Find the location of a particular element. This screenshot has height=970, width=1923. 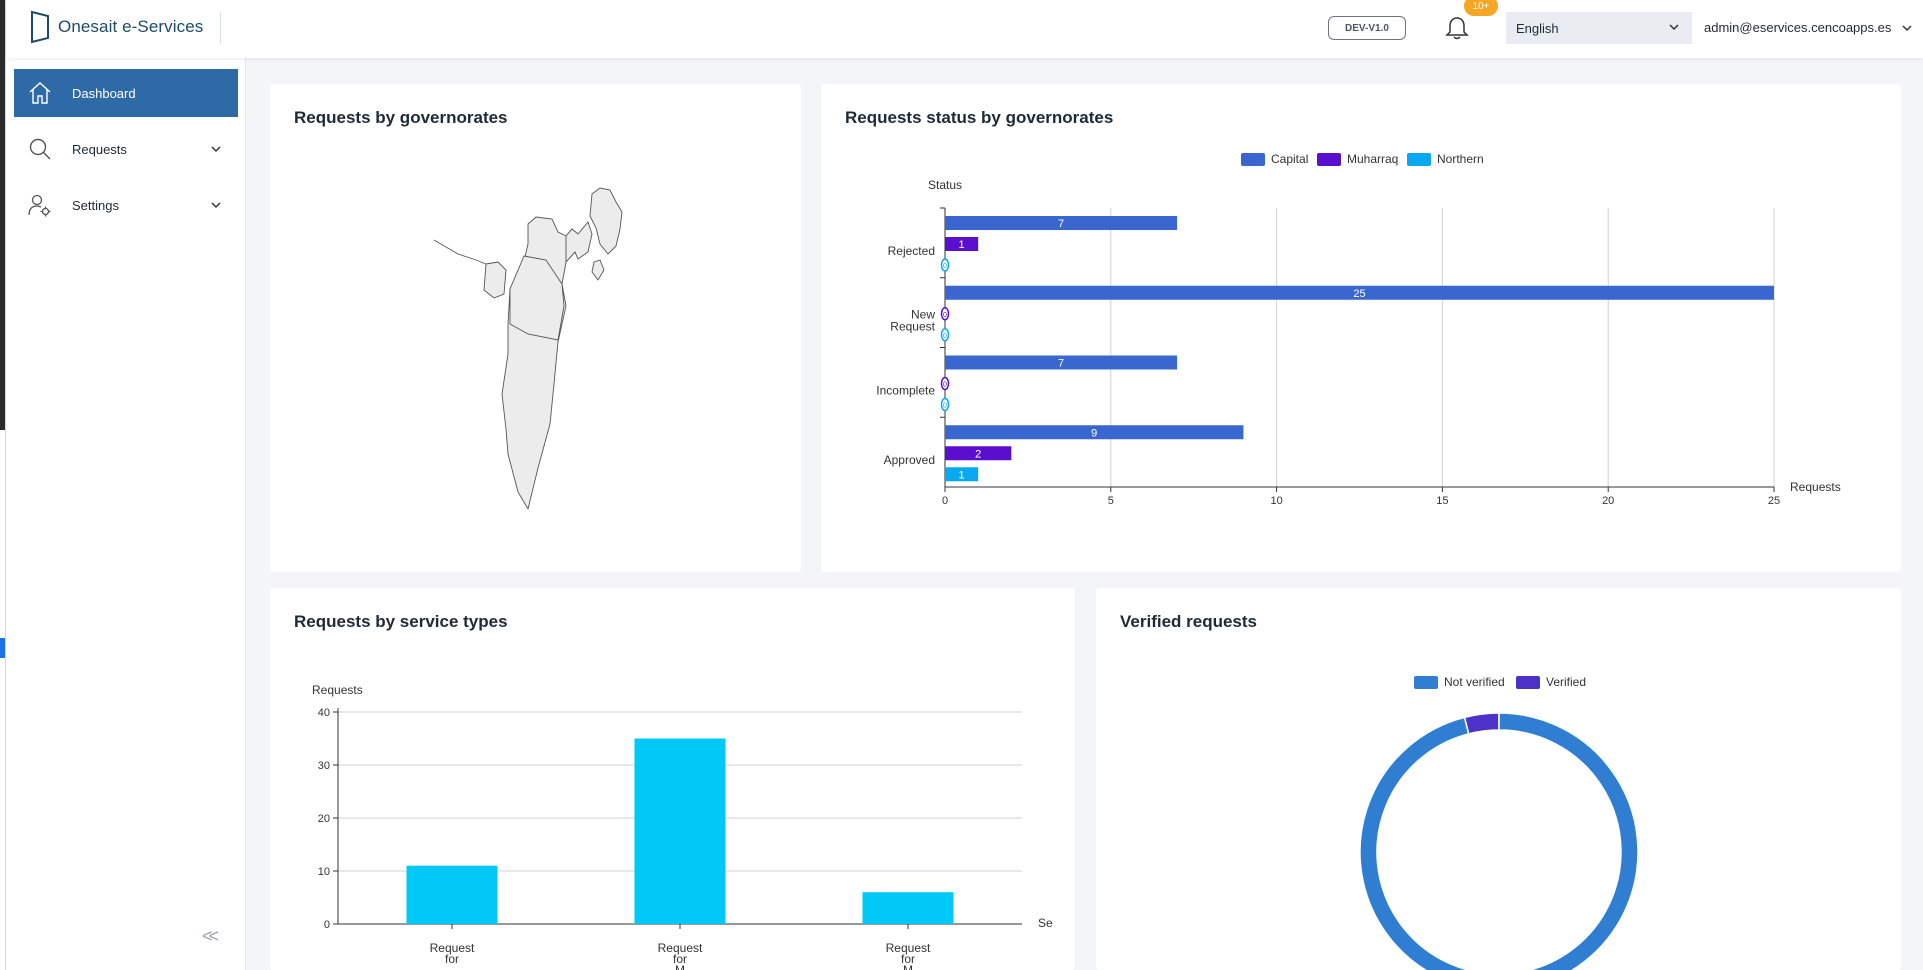

app-title: Onesait e-Services is located at coordinates (131, 26).